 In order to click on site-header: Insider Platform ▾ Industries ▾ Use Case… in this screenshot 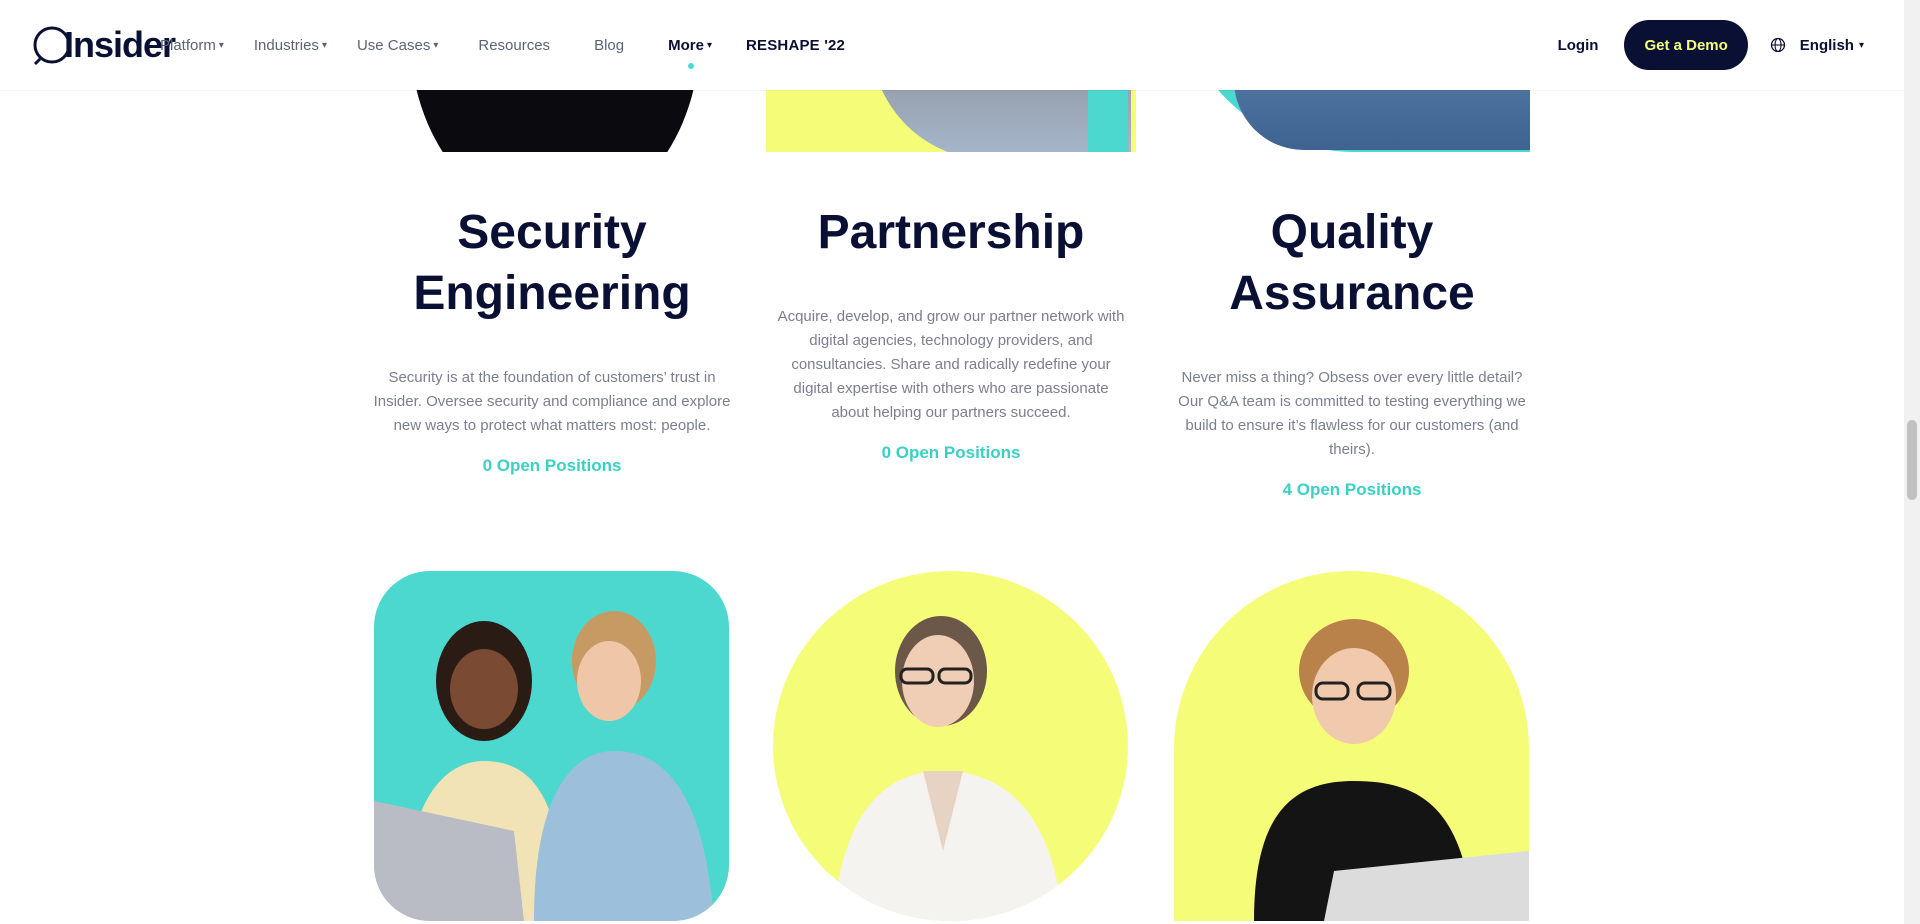, I will do `click(952, 45)`.